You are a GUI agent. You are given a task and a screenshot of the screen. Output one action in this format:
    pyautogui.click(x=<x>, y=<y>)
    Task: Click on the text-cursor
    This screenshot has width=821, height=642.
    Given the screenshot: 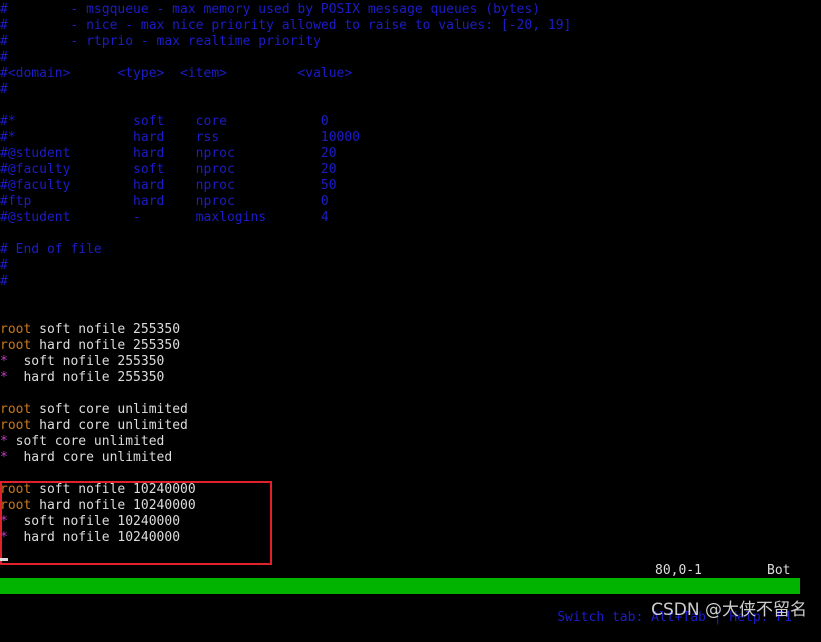 What is the action you would take?
    pyautogui.click(x=4, y=559)
    